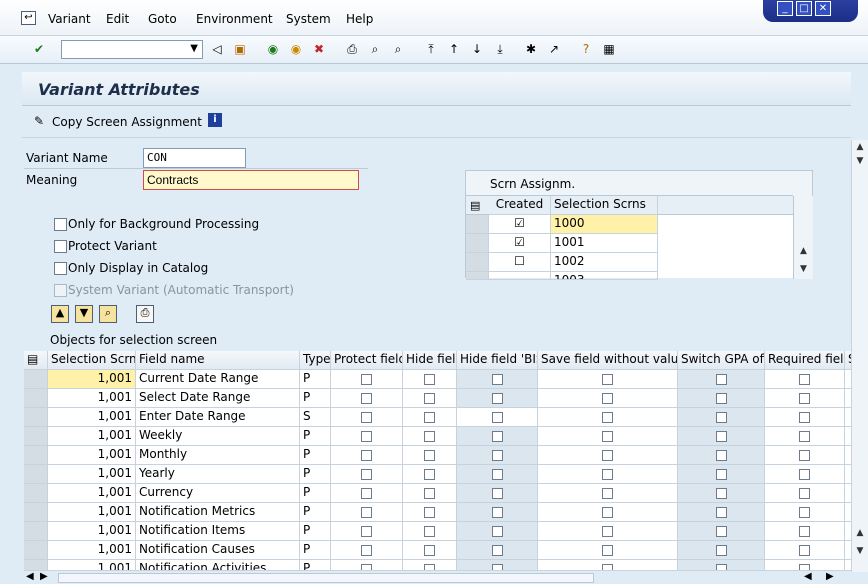  What do you see at coordinates (28, 18) in the screenshot?
I see `menu-icon: ↩` at bounding box center [28, 18].